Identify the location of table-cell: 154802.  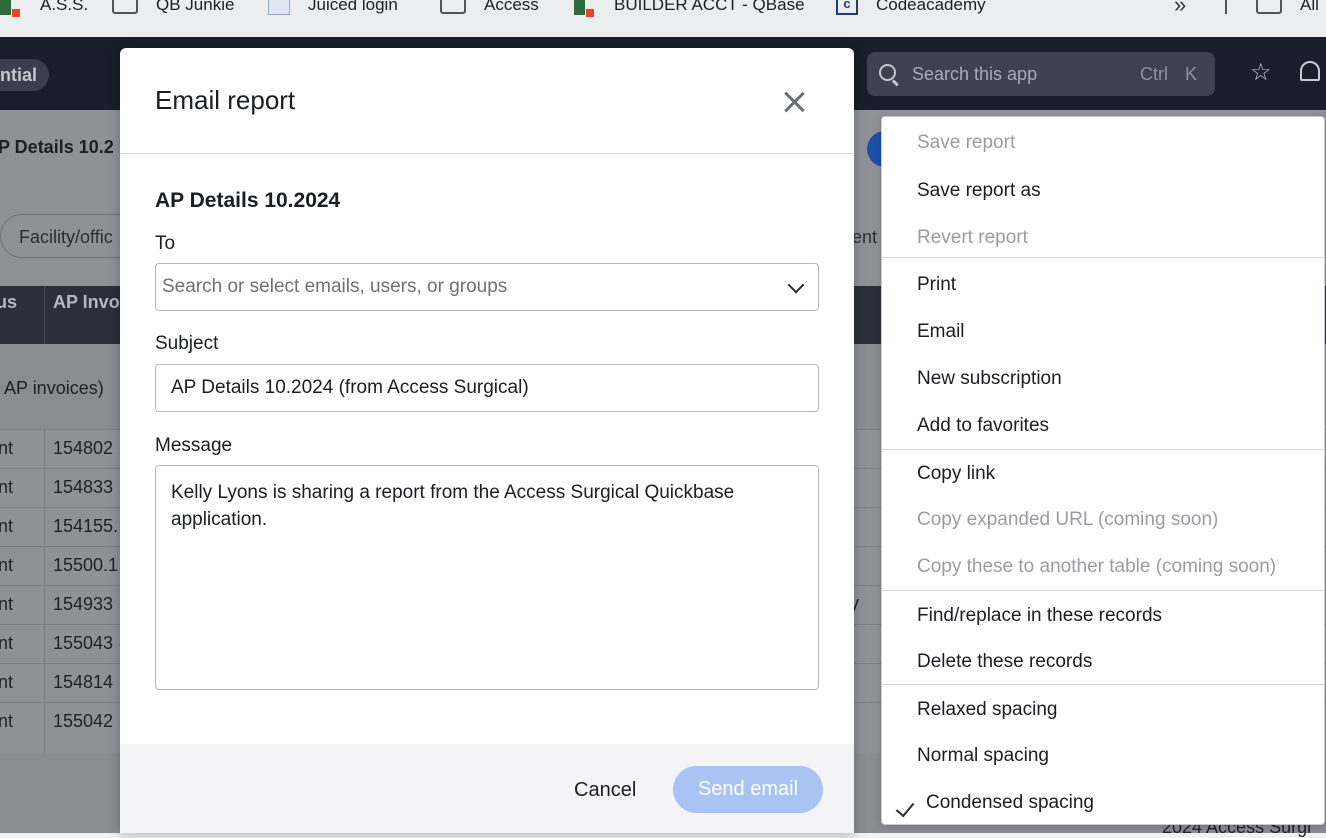
(83, 448).